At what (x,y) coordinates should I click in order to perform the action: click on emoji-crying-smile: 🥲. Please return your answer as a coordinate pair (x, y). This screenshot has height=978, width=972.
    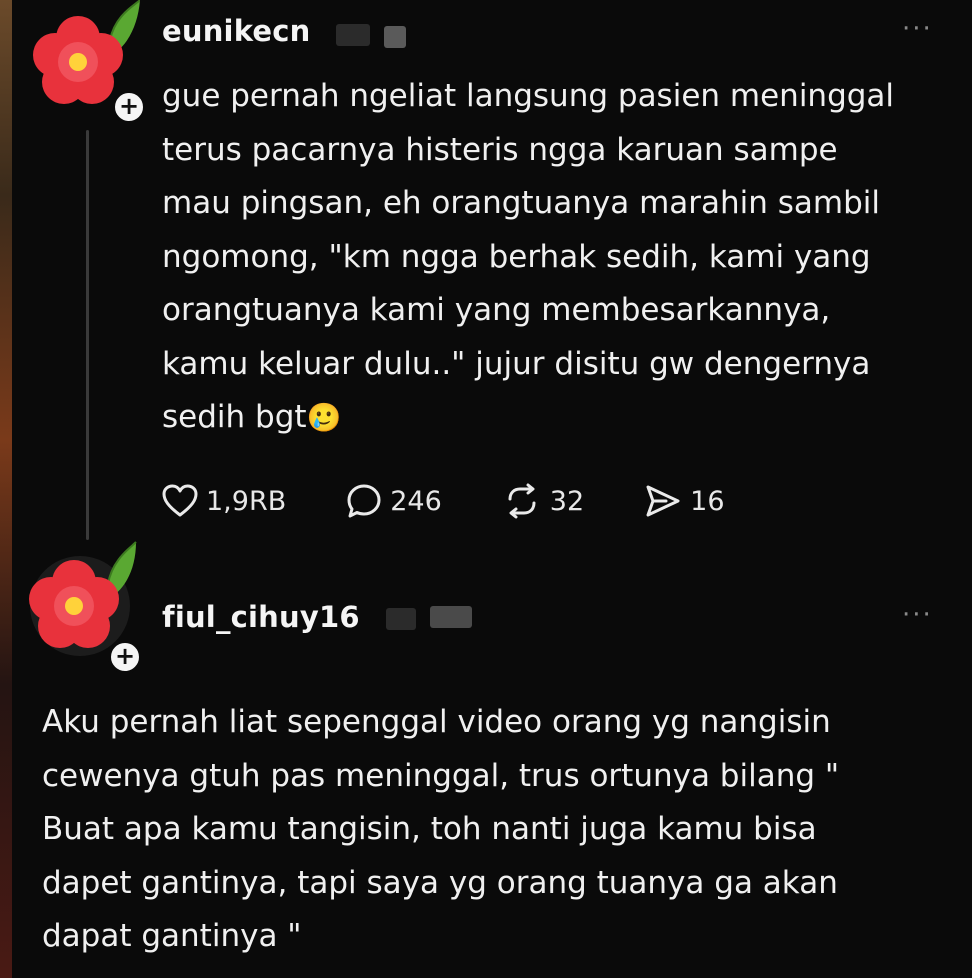
    Looking at the image, I should click on (324, 417).